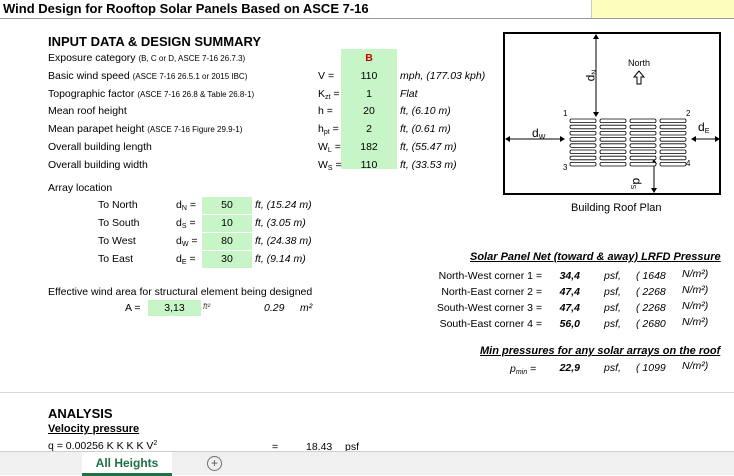  What do you see at coordinates (186, 223) in the screenshot?
I see `array-symbol: dS =` at bounding box center [186, 223].